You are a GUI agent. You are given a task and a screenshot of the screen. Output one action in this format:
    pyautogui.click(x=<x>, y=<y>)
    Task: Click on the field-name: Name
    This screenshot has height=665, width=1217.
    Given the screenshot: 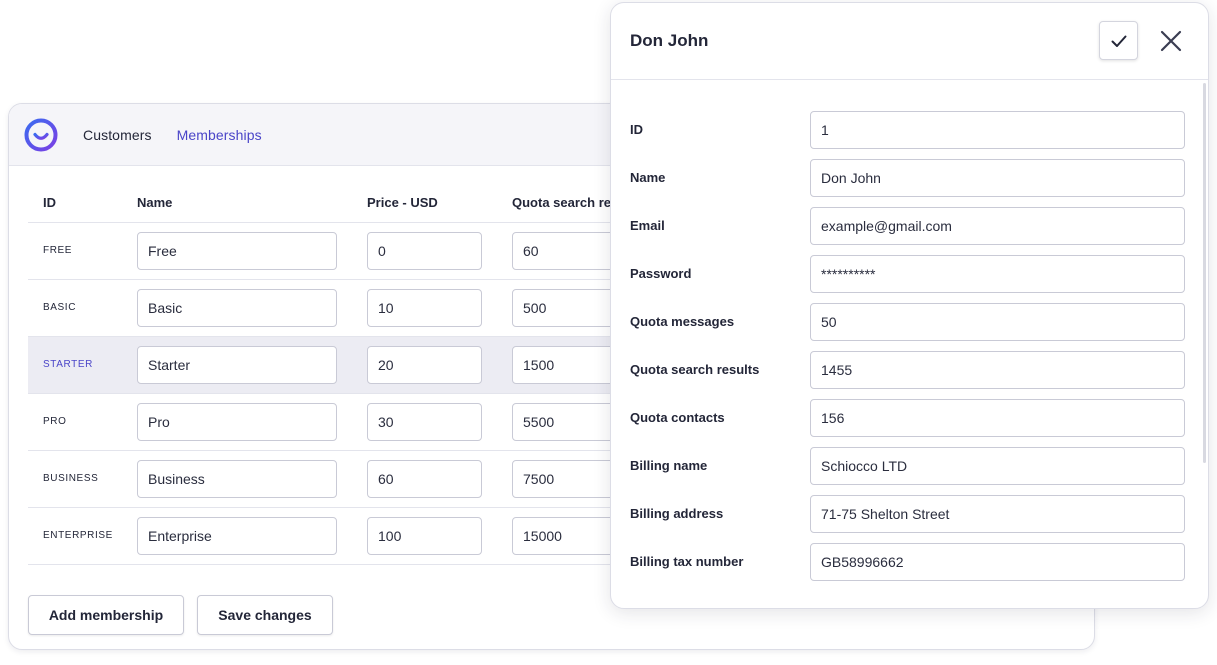 What is the action you would take?
    pyautogui.click(x=908, y=178)
    